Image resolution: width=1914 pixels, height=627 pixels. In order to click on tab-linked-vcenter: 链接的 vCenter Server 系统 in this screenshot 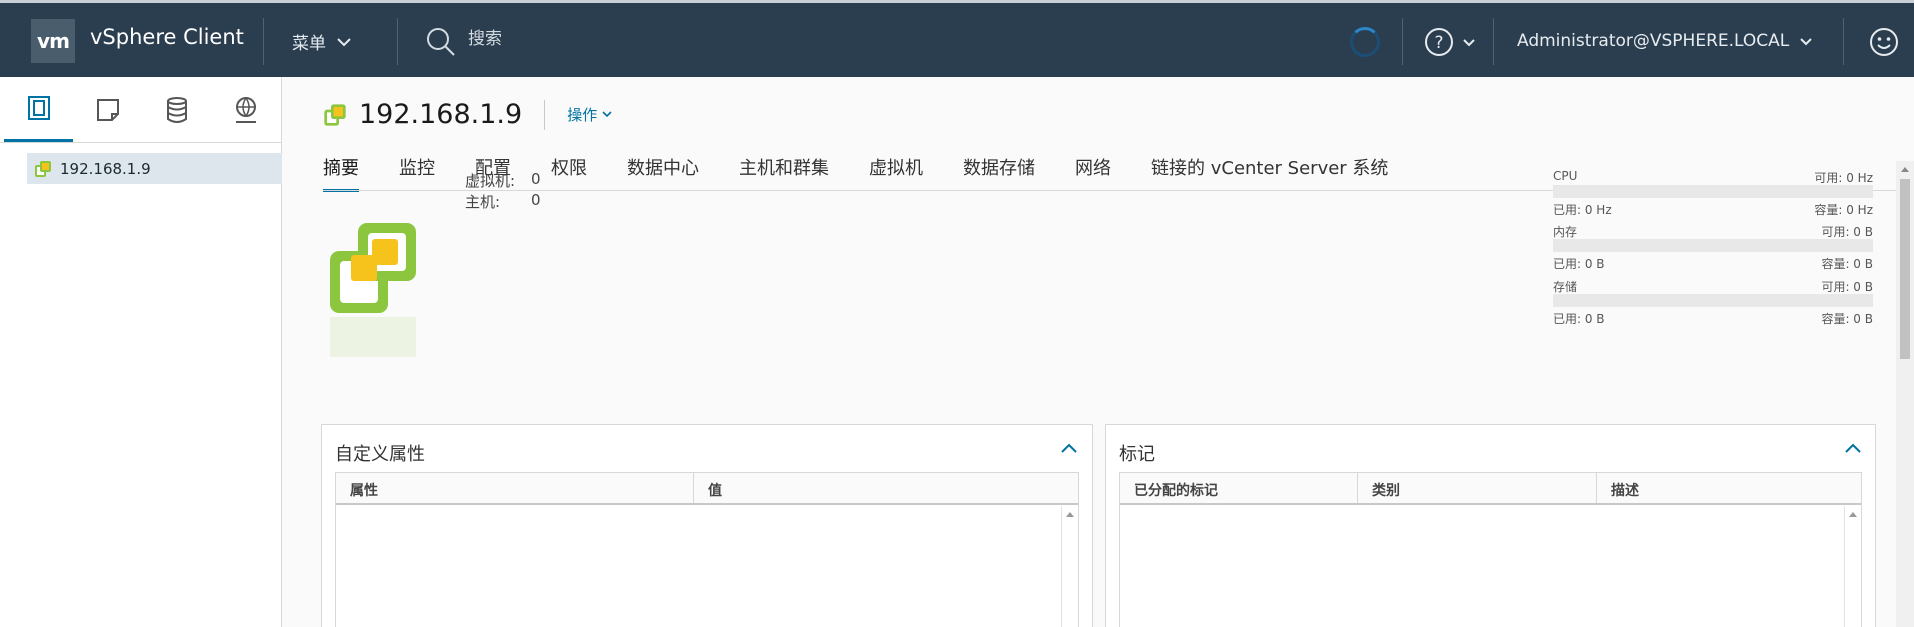, I will do `click(1269, 173)`.